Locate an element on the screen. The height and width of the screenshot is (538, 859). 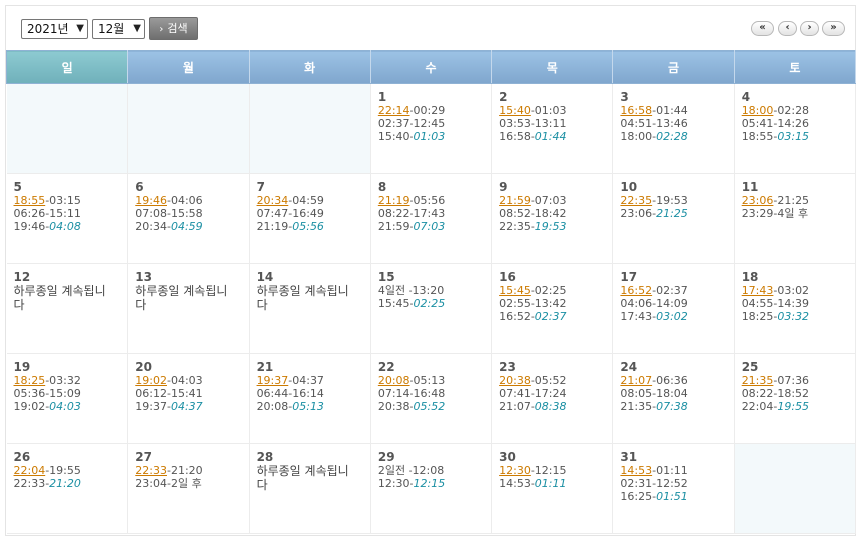
time-text: 03:53-13:11 is located at coordinates (533, 123).